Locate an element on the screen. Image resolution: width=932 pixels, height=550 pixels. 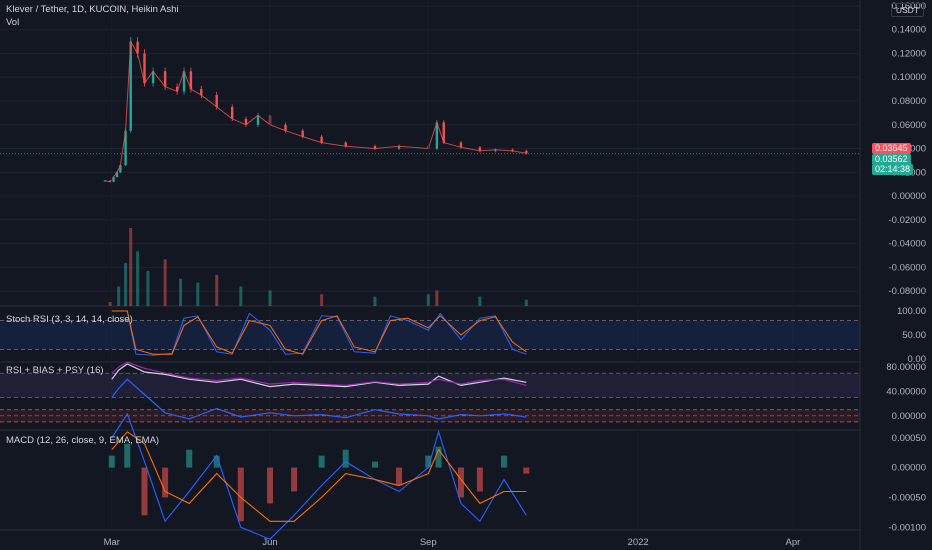
time-tick-label: Sep is located at coordinates (428, 542).